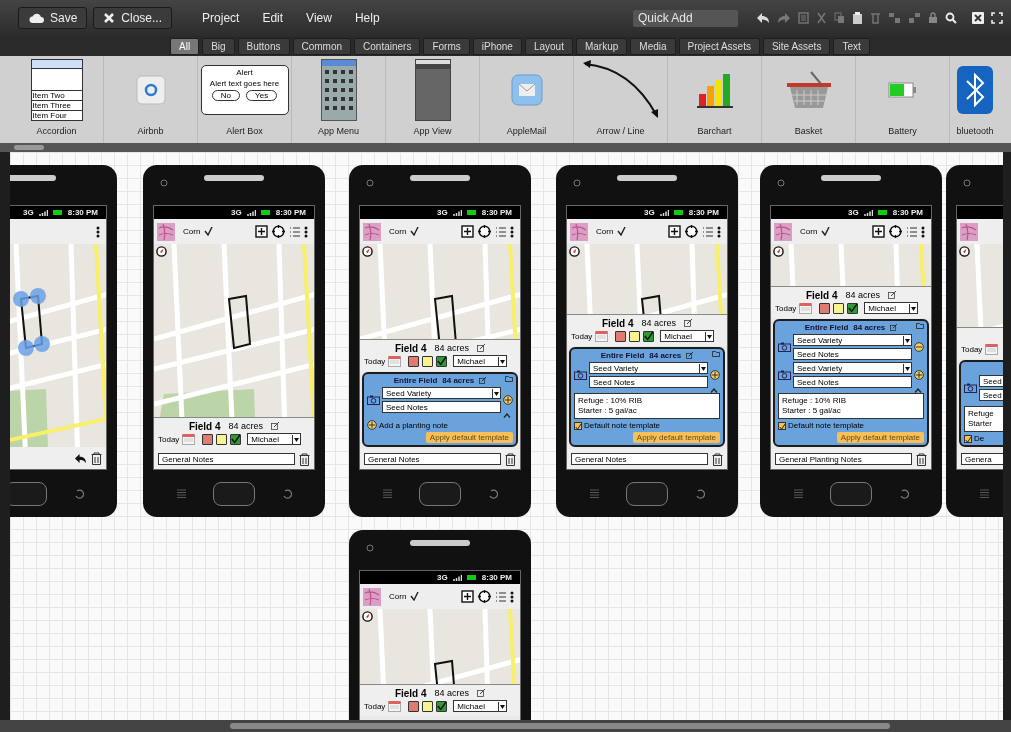  I want to click on category-tab: Text, so click(851, 46).